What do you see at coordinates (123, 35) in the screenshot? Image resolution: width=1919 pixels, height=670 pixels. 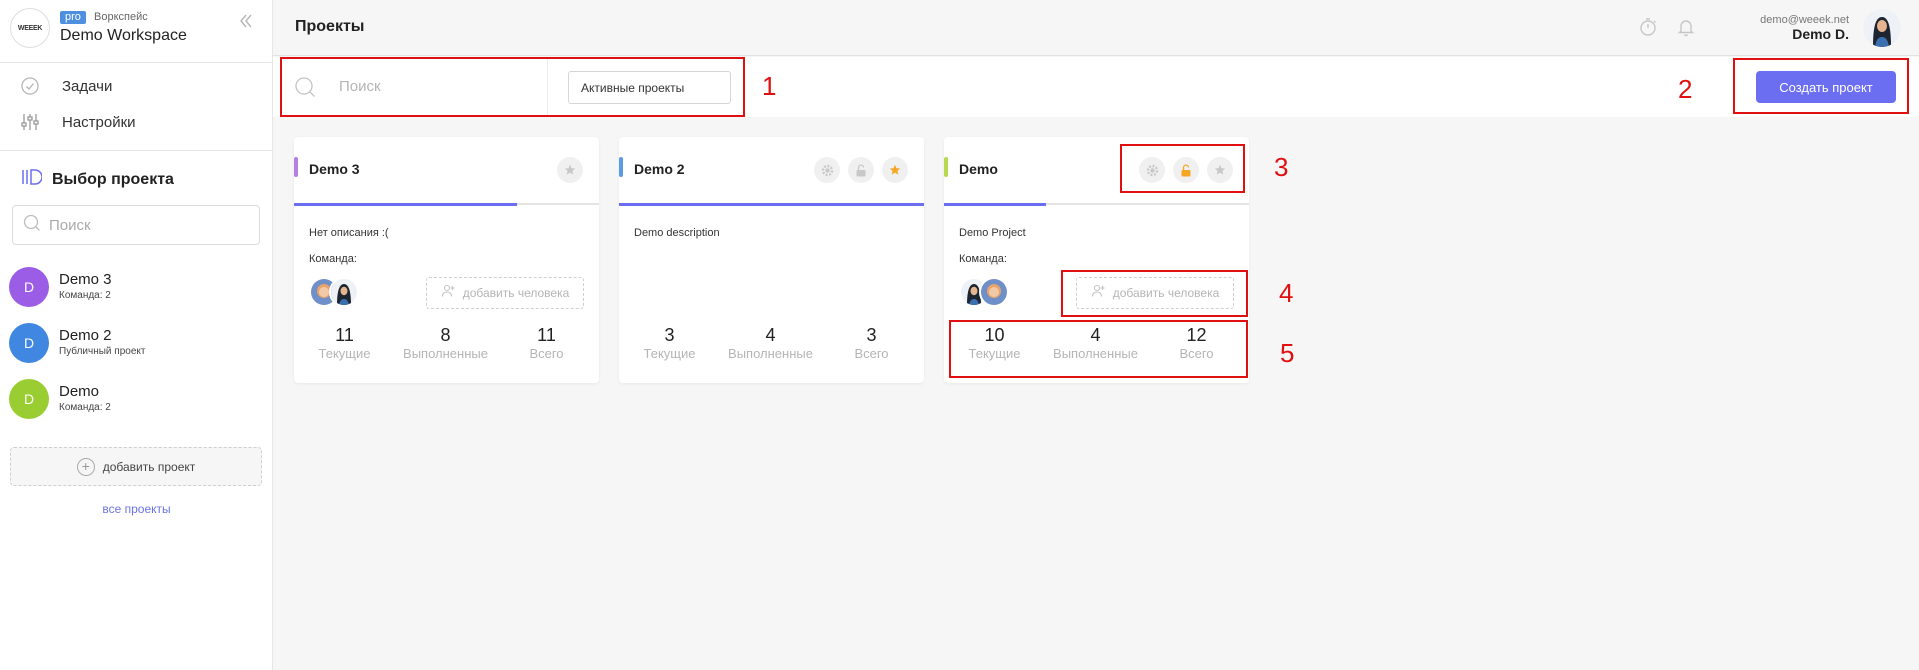 I see `workspace-name: Demo Workspace` at bounding box center [123, 35].